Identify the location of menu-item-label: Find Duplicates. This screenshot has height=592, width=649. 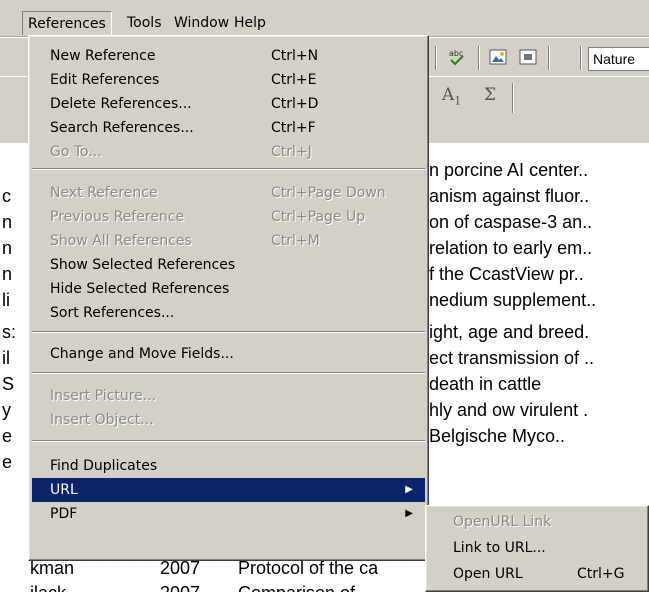
(104, 466).